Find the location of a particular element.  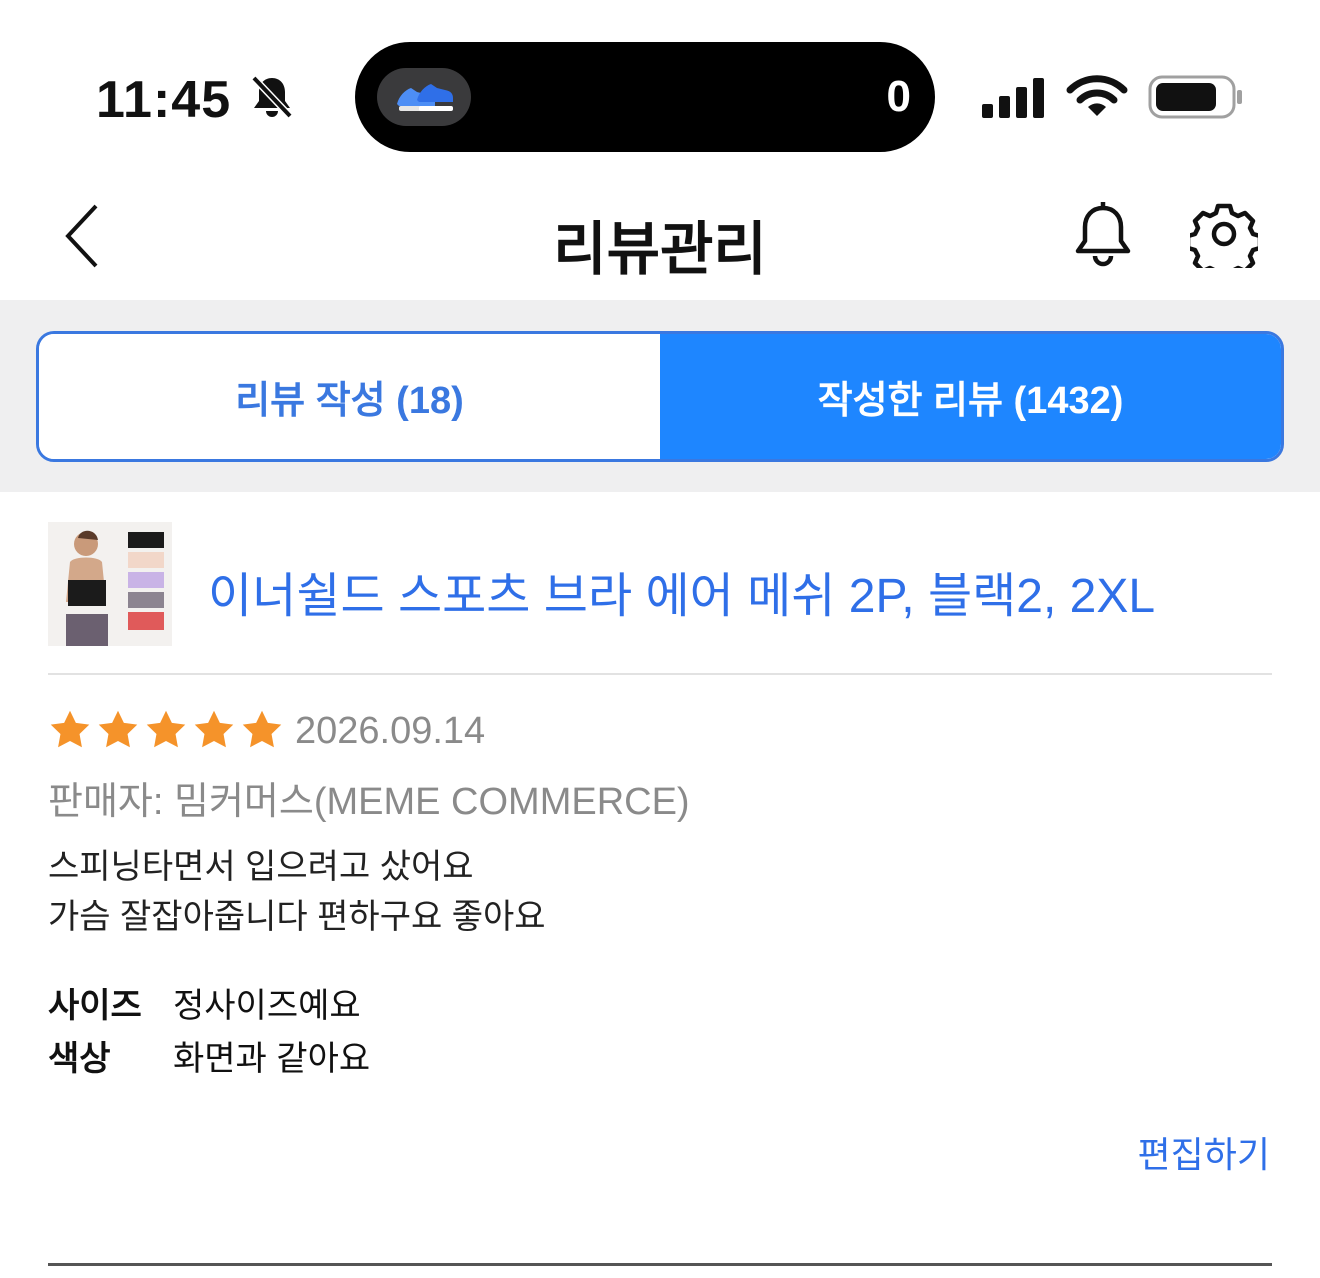

status-bar: 11:45 0 is located at coordinates (660, 90).